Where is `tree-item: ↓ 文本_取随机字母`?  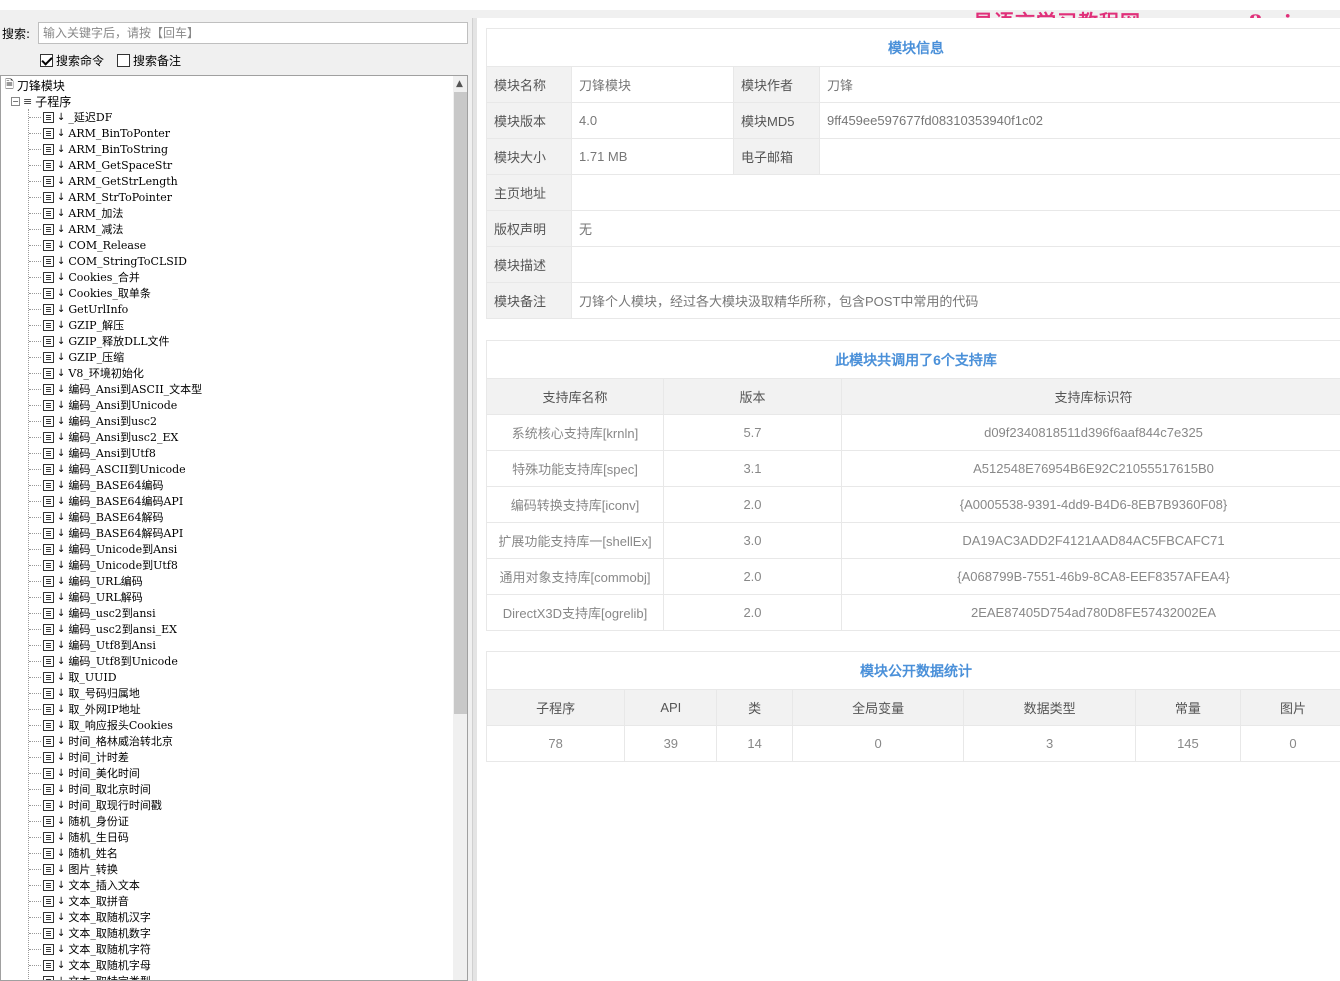 tree-item: ↓ 文本_取随机字母 is located at coordinates (226, 965).